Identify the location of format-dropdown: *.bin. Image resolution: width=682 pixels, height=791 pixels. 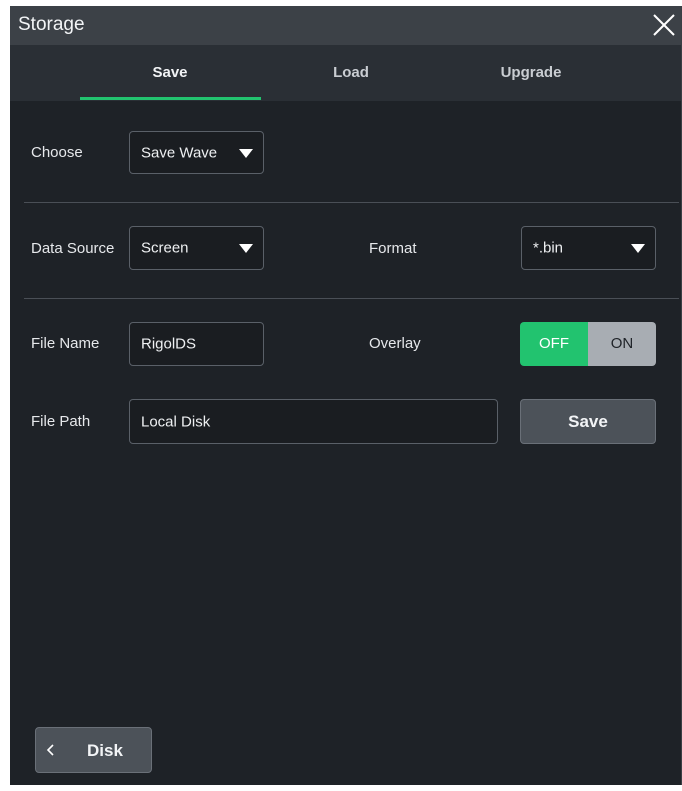
(588, 248).